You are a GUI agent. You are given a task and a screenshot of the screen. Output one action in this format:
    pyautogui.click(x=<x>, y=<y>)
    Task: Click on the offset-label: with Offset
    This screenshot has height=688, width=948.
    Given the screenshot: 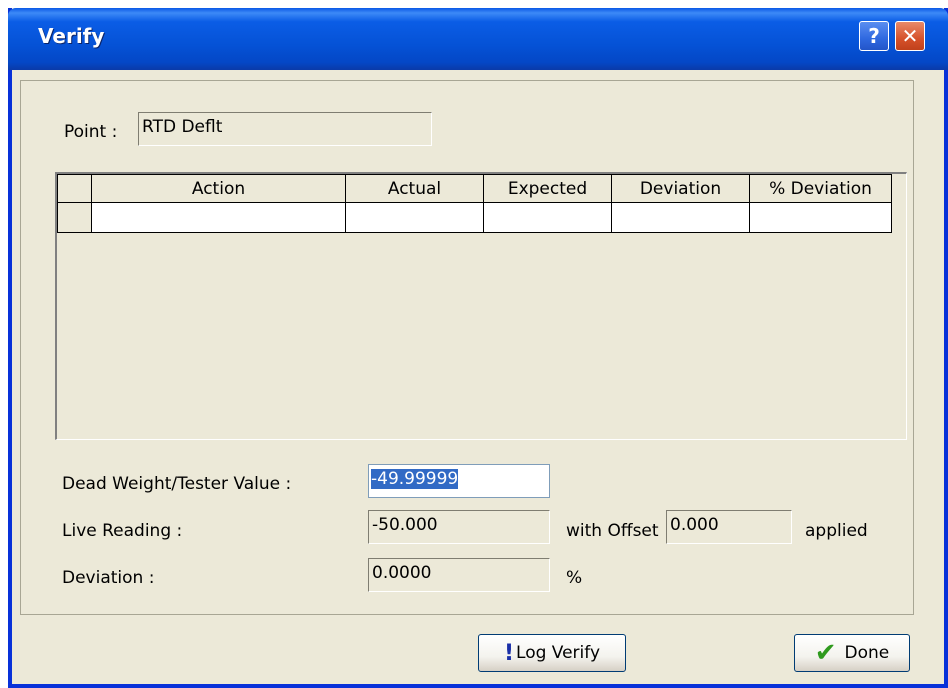 What is the action you would take?
    pyautogui.click(x=612, y=531)
    